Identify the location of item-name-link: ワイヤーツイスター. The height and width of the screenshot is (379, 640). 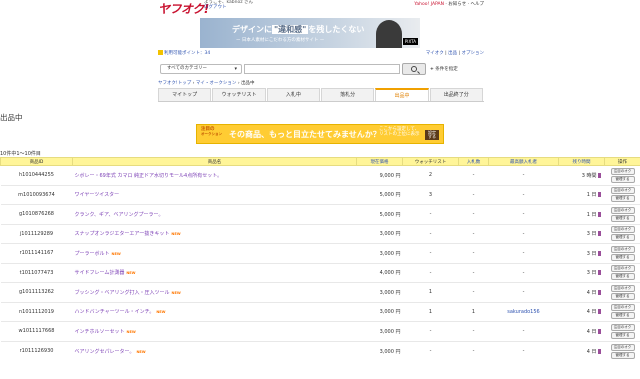
(97, 195).